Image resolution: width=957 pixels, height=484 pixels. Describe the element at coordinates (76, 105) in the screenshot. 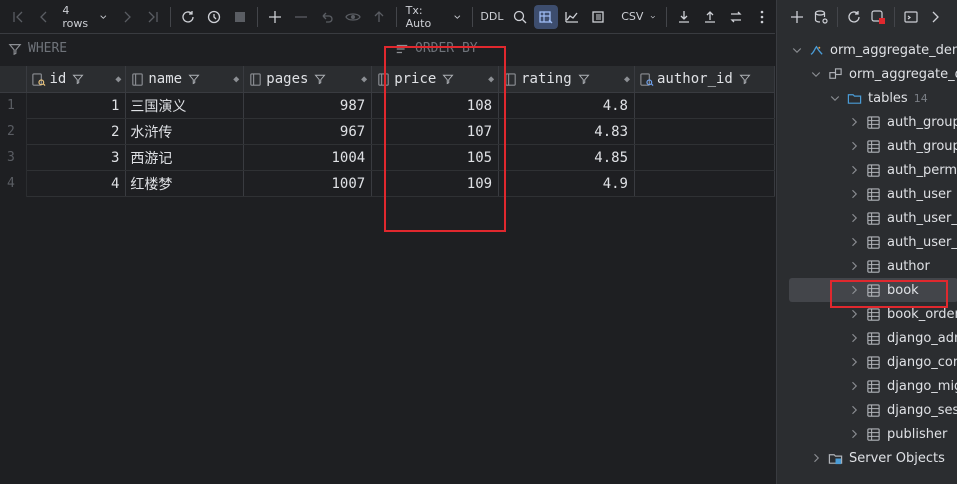

I see `cell-id: 1` at that location.